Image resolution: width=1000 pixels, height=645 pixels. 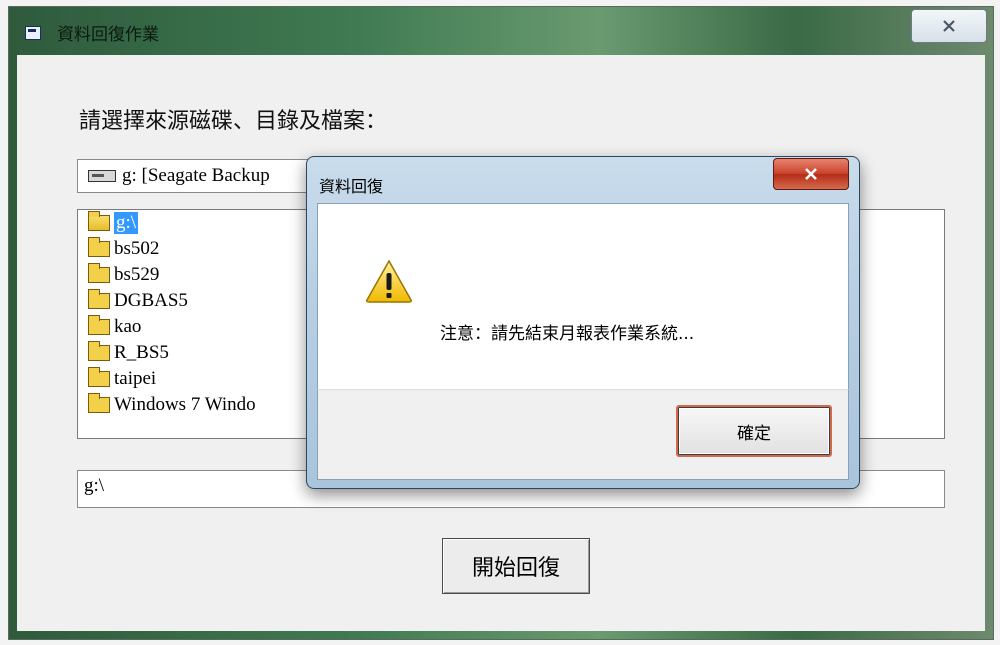 I want to click on directory-item-label: g:\, so click(x=126, y=223).